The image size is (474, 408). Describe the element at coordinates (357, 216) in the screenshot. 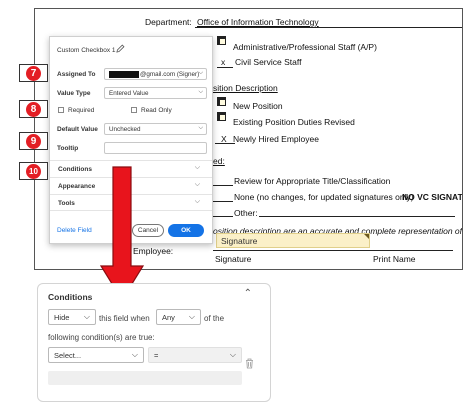

I see `other-field-line` at that location.